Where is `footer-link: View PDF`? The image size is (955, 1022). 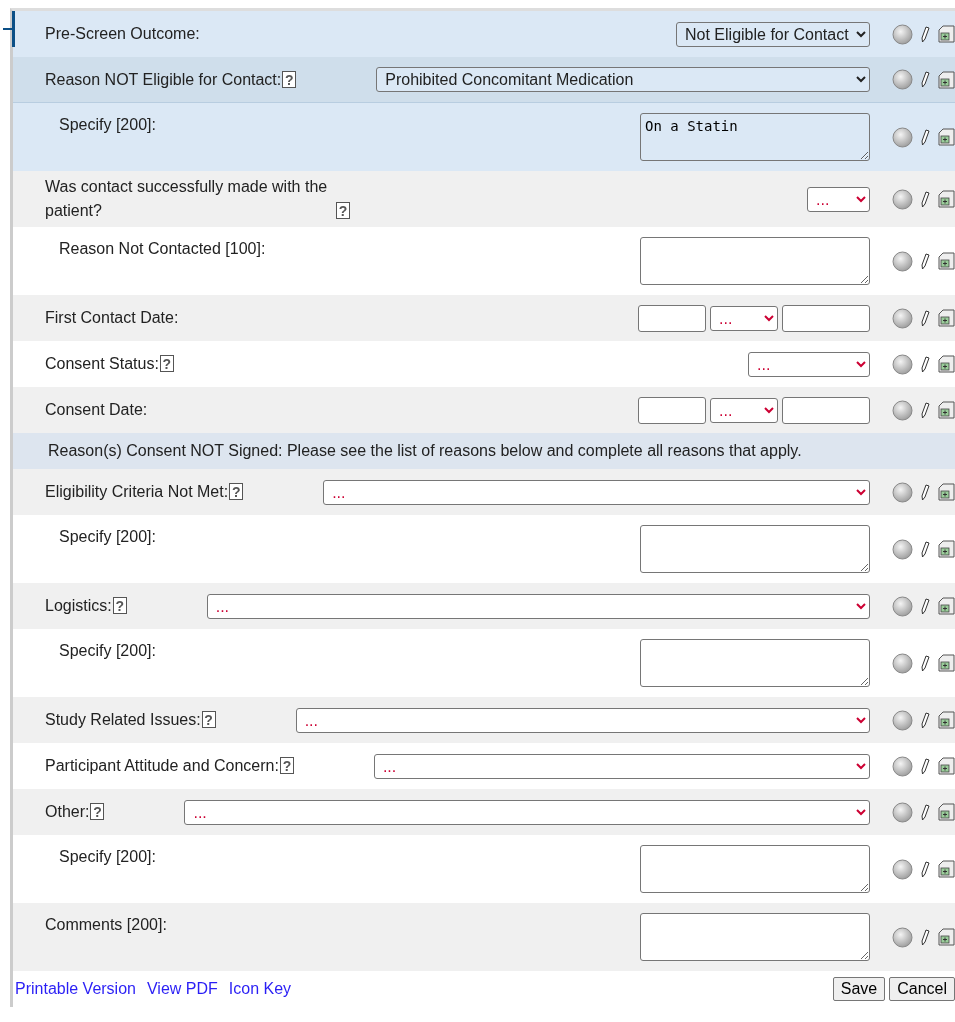
footer-link: View PDF is located at coordinates (182, 989).